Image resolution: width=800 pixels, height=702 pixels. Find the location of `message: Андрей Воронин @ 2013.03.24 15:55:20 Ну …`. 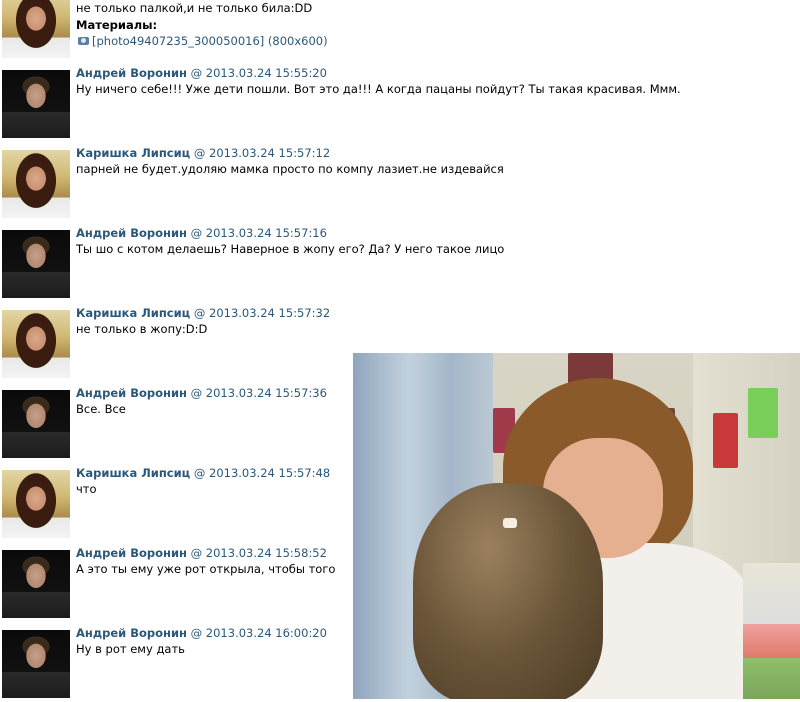

message: Андрей Воронин @ 2013.03.24 15:55:20 Ну … is located at coordinates (400, 102).